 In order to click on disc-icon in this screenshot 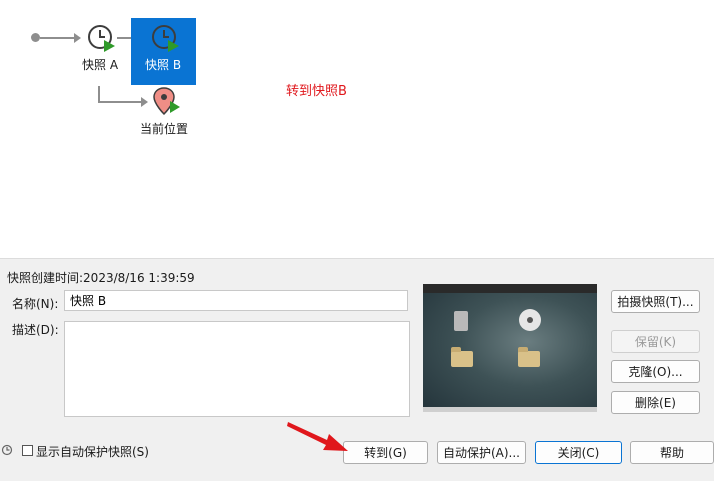, I will do `click(530, 320)`.